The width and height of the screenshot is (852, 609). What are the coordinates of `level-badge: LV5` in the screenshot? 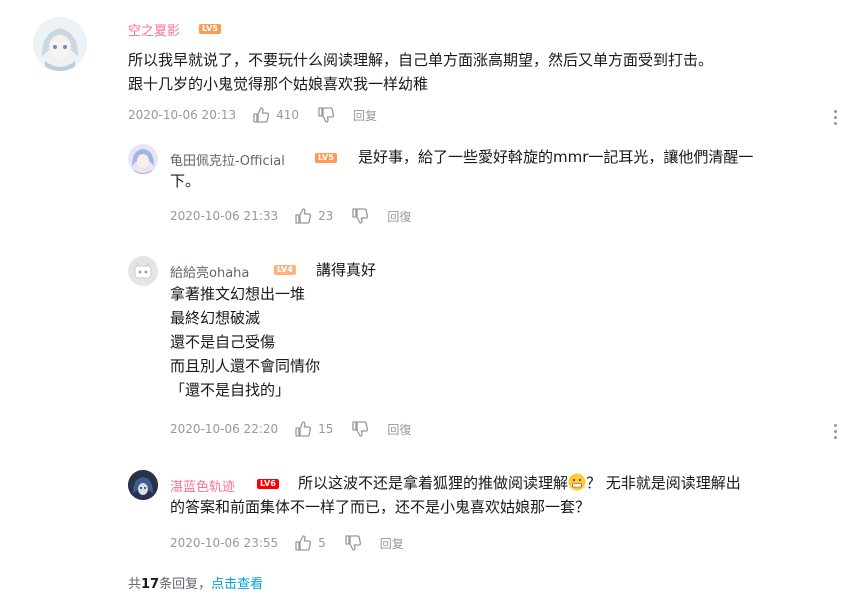 It's located at (210, 29).